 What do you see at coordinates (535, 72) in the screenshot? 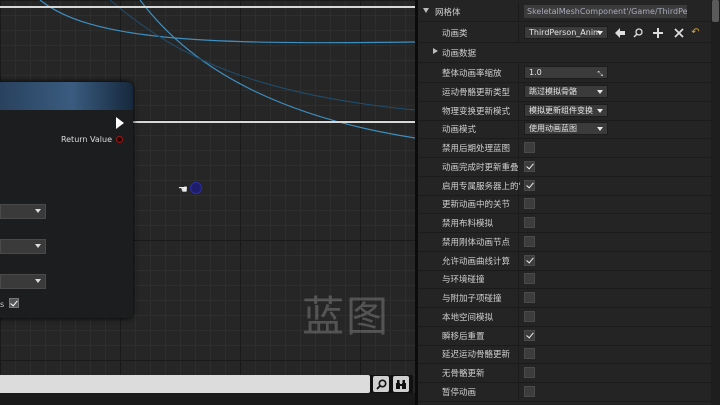
I see `number-value: 1.0` at bounding box center [535, 72].